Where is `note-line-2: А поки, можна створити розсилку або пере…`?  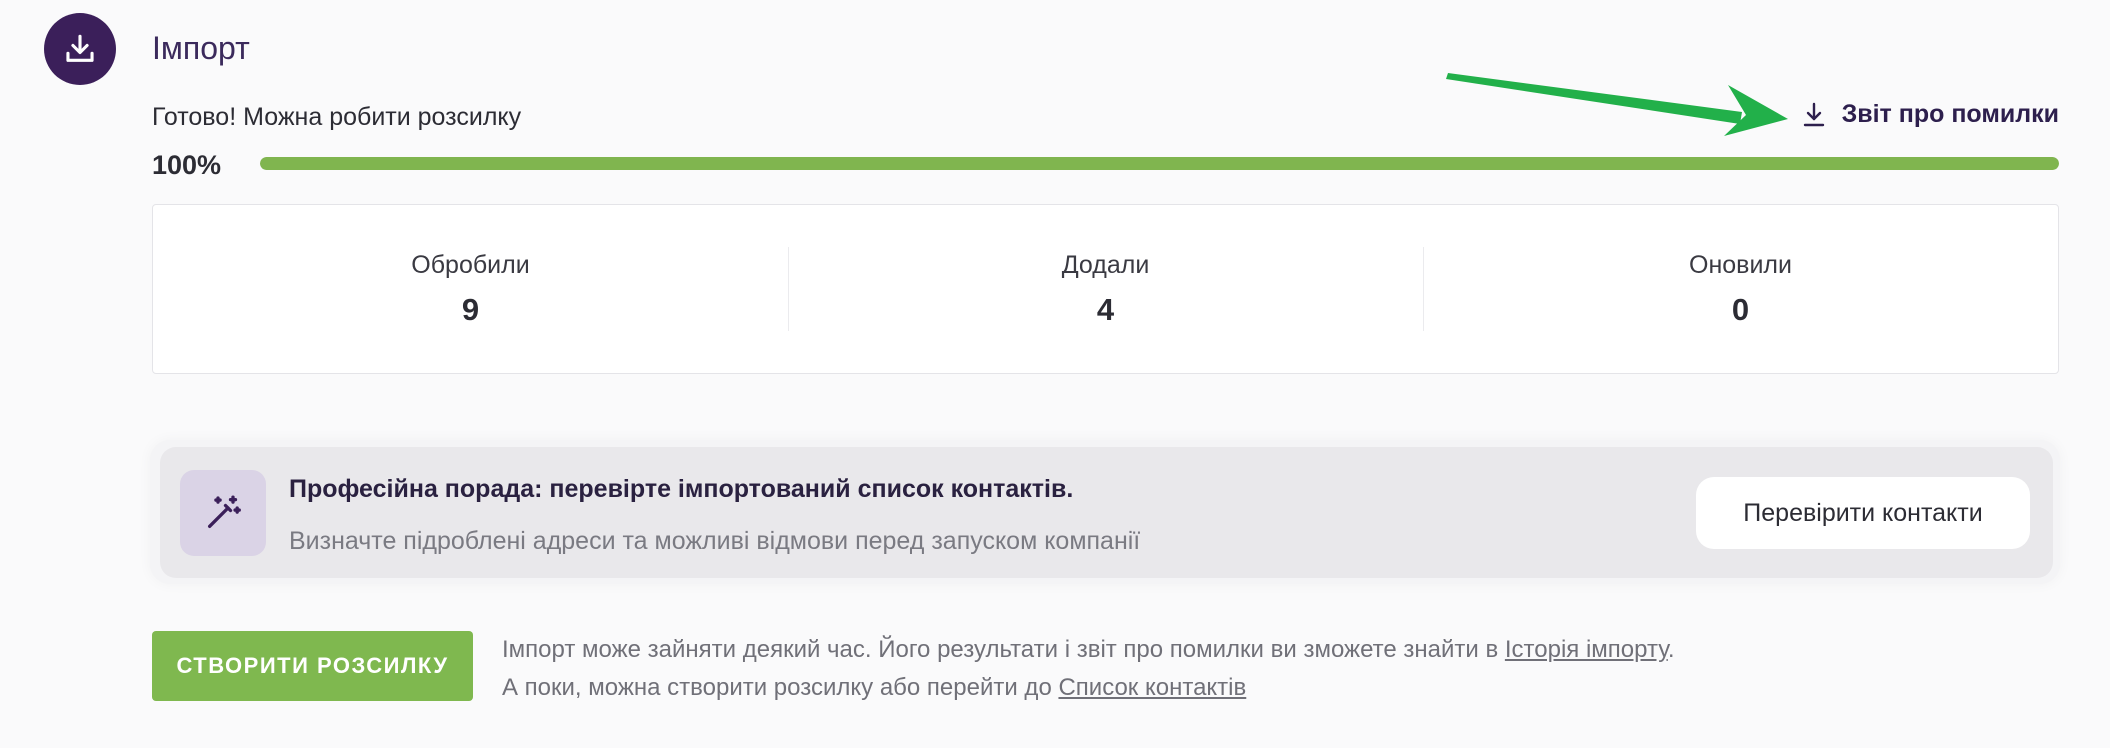 note-line-2: А поки, можна створити розсилку або пере… is located at coordinates (1088, 688).